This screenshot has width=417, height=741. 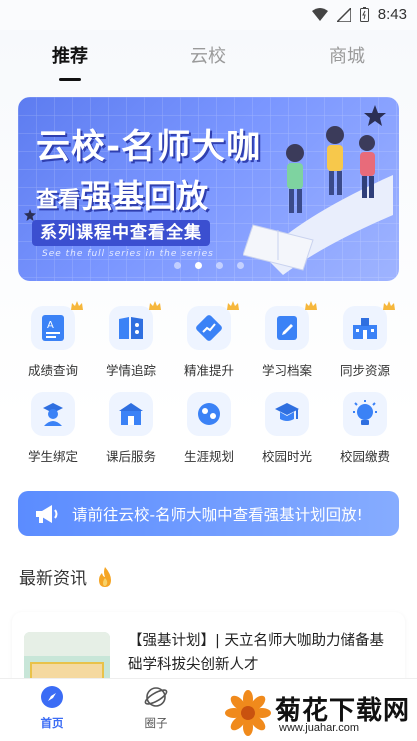 I want to click on grid-item-study-archive: 学习档案, so click(x=287, y=340).